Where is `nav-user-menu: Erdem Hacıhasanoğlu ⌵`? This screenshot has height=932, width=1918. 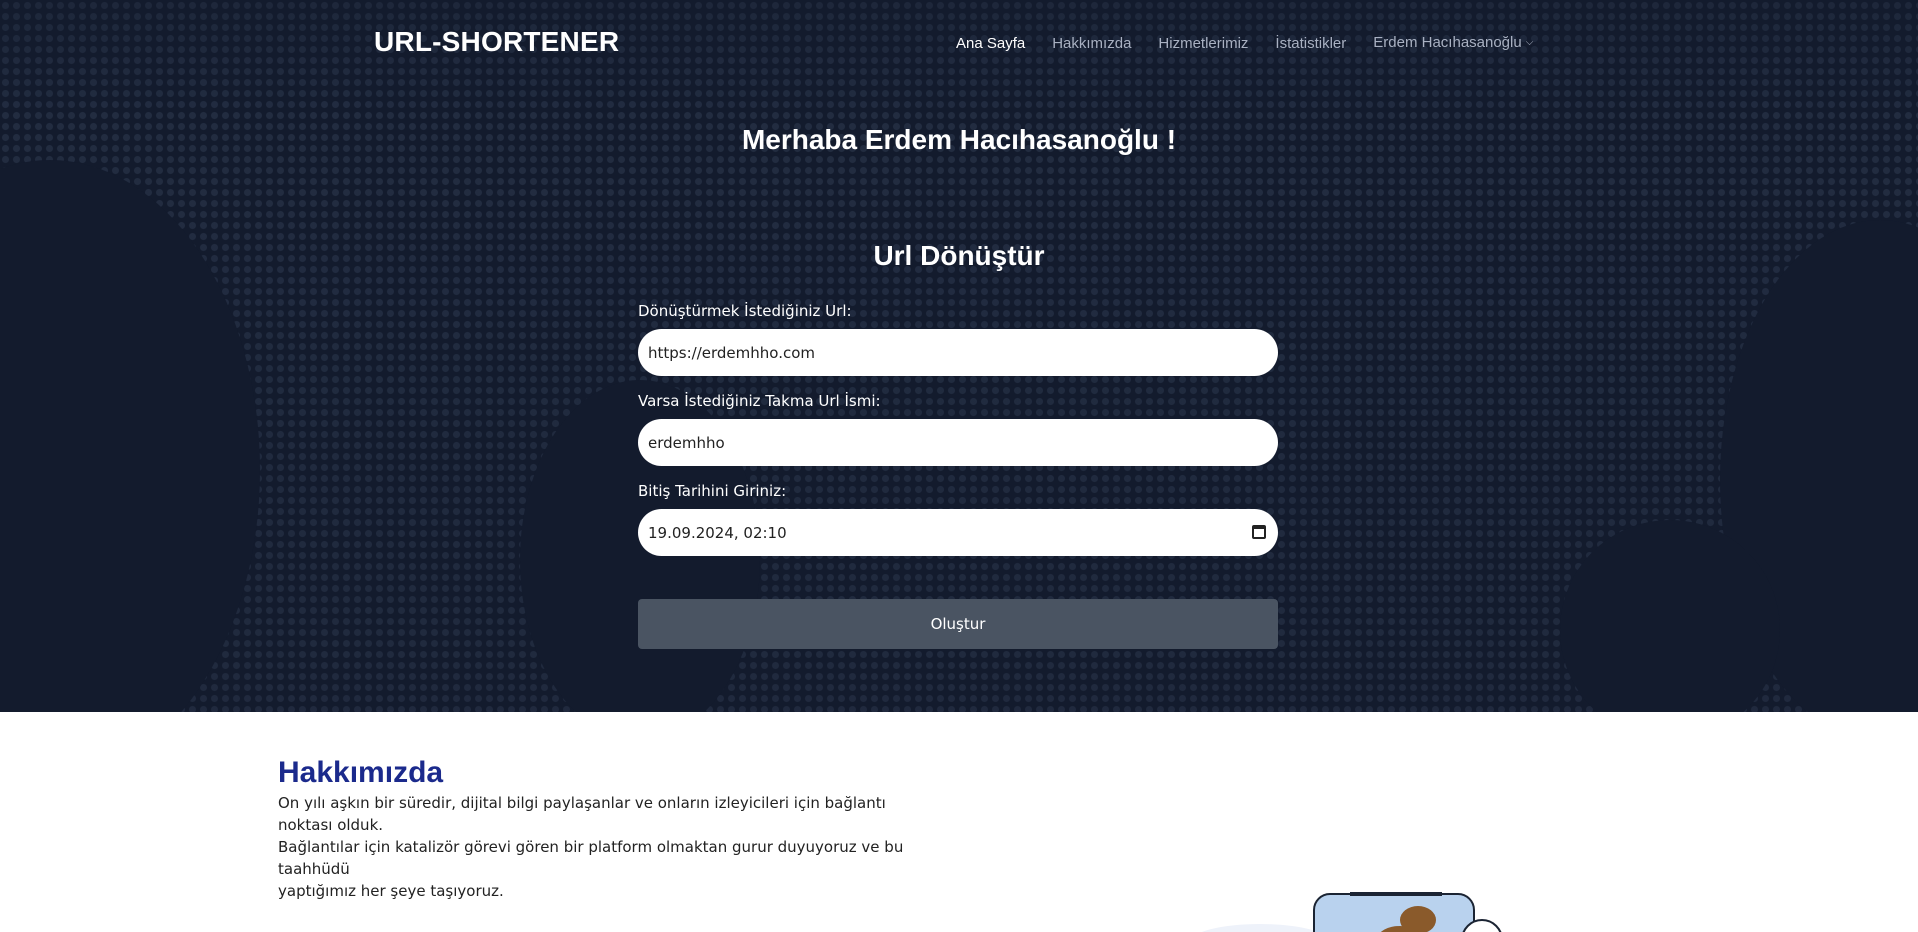
nav-user-menu: Erdem Hacıhasanoğlu ⌵ is located at coordinates (1453, 43).